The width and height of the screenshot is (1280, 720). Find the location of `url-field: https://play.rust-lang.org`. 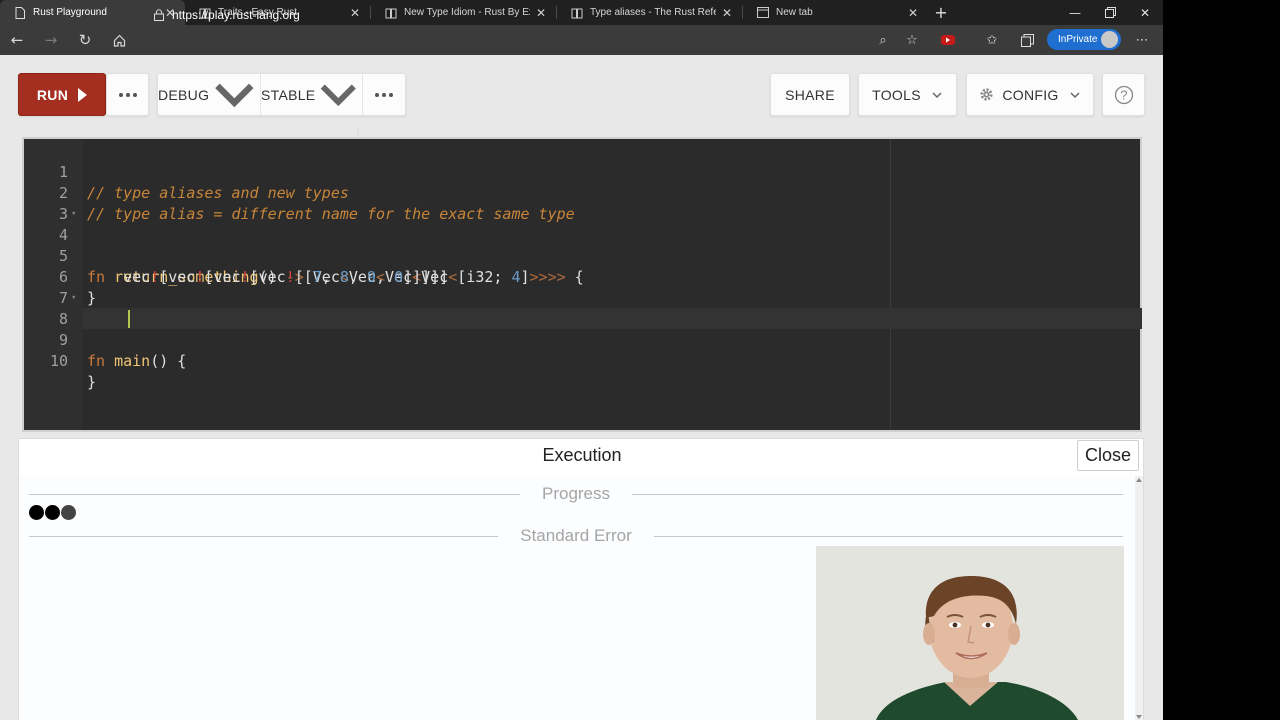

url-field: https://play.rust-lang.org is located at coordinates (526, 15).